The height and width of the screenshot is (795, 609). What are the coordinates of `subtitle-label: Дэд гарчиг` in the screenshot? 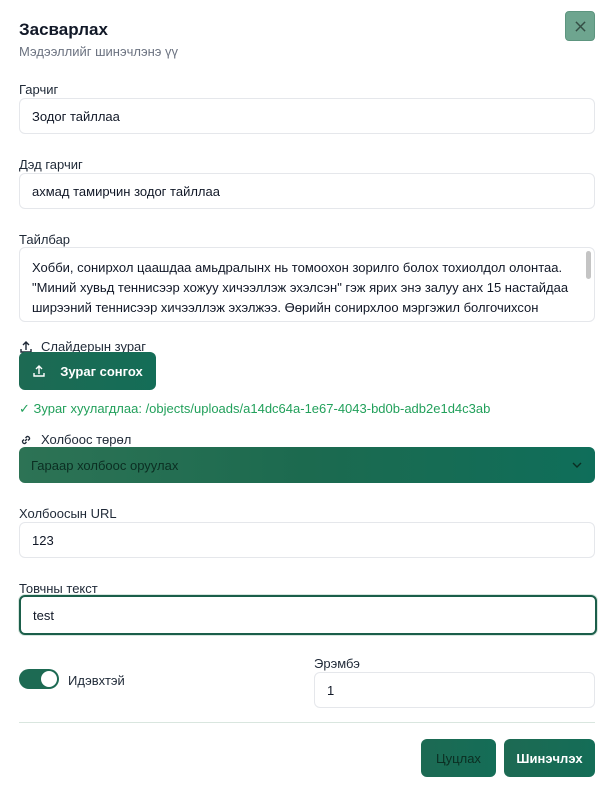 It's located at (51, 164).